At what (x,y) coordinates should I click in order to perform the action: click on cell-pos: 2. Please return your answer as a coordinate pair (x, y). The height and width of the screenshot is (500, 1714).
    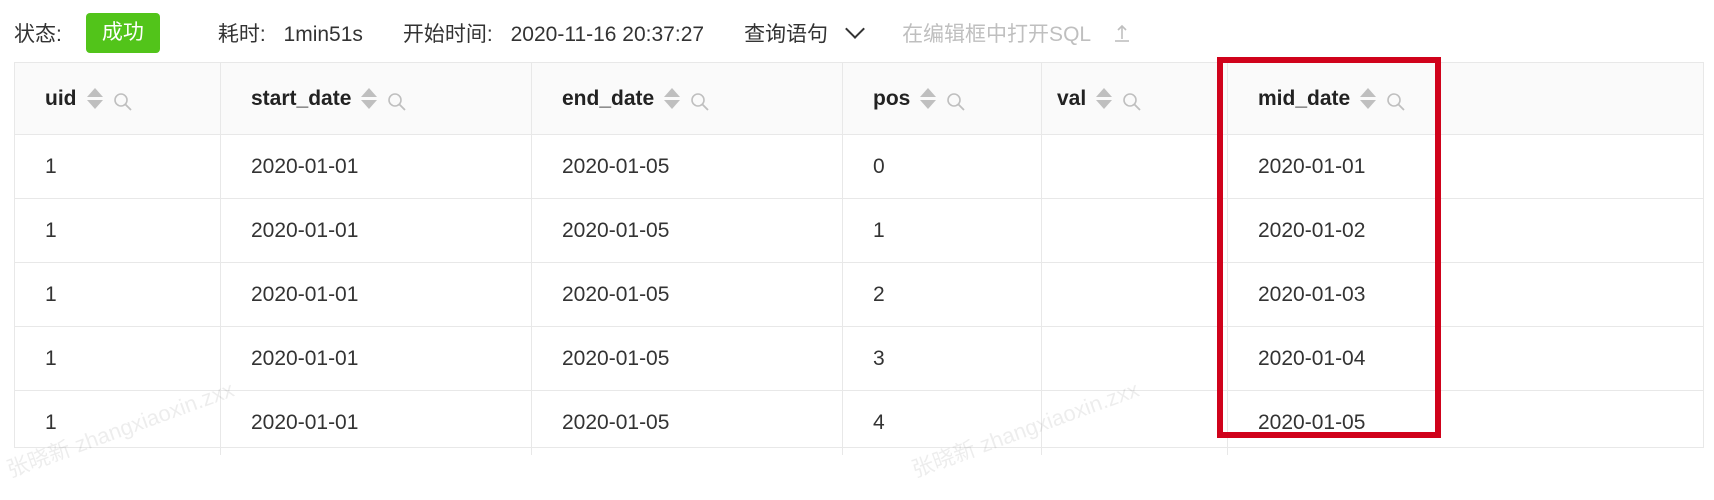
    Looking at the image, I should click on (942, 294).